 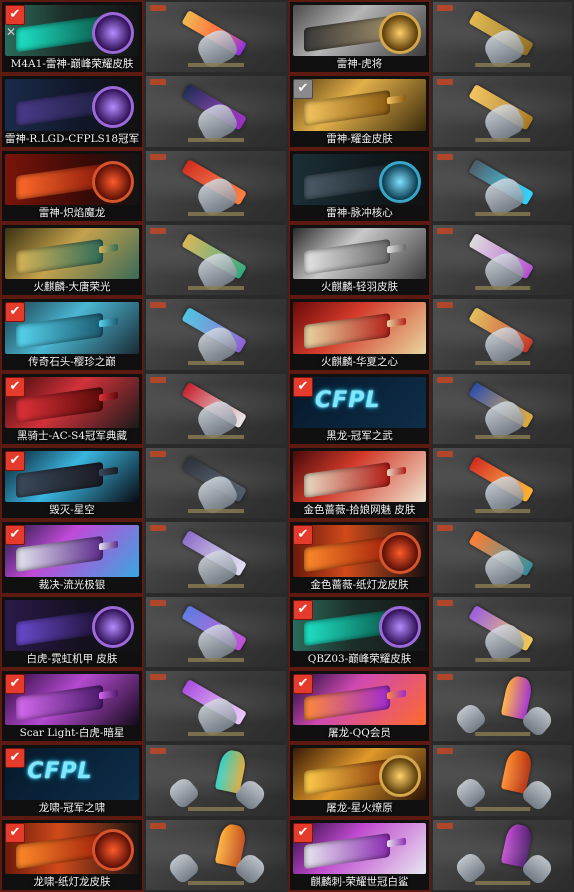 What do you see at coordinates (72, 557) in the screenshot?
I see `skin-card-left: ✔ 裁决-流光极银` at bounding box center [72, 557].